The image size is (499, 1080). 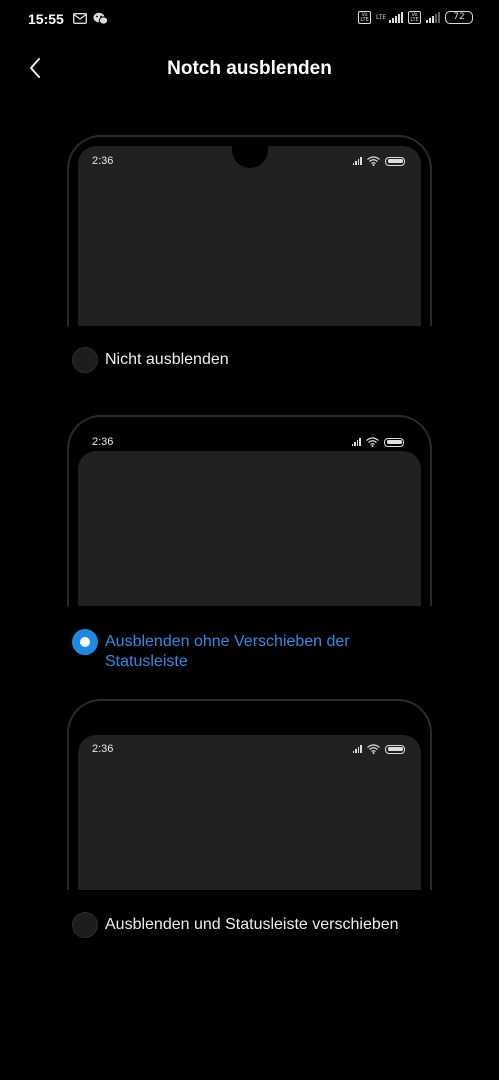 I want to click on lte-label: LTE, so click(x=381, y=17).